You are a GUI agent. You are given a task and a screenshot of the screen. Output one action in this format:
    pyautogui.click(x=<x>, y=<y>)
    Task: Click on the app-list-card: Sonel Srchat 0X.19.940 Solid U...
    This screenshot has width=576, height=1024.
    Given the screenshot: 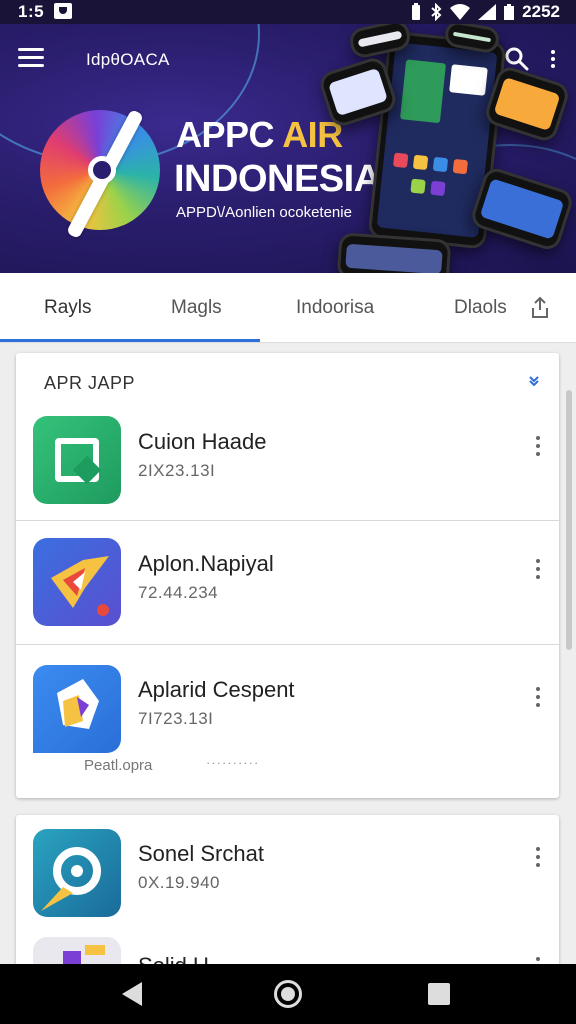 What is the action you would take?
    pyautogui.click(x=287, y=895)
    